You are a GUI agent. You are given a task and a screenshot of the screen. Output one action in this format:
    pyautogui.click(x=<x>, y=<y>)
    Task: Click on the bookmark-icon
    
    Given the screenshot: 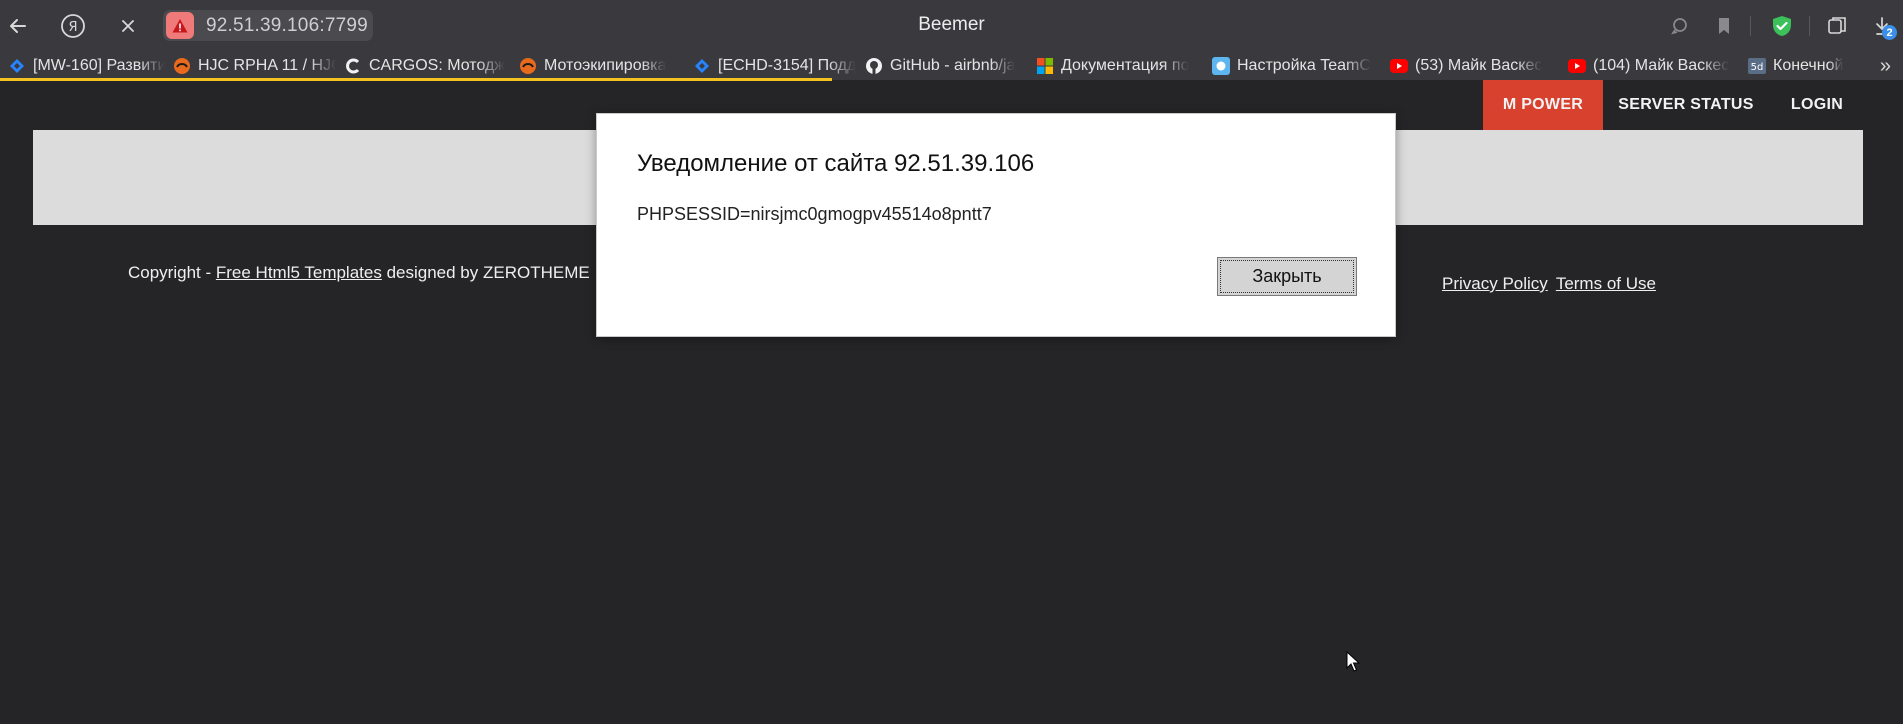 What is the action you would take?
    pyautogui.click(x=1724, y=26)
    